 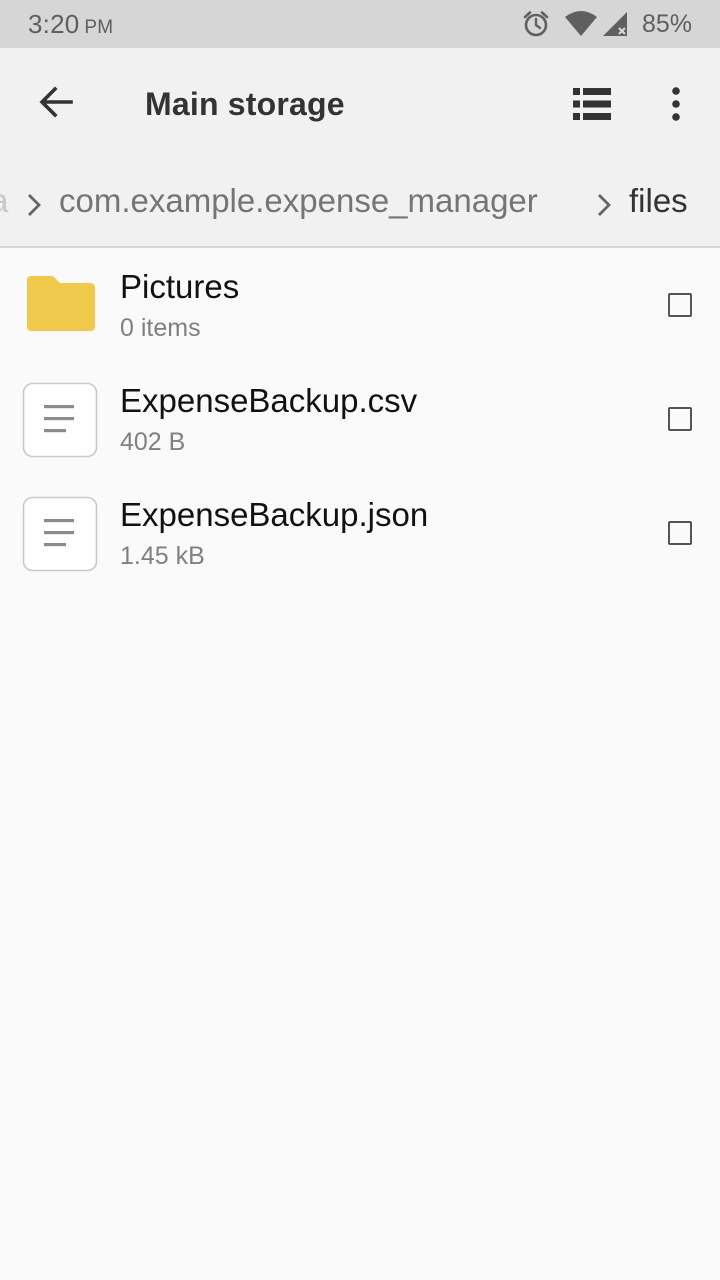 What do you see at coordinates (536, 24) in the screenshot?
I see `alarm-icon` at bounding box center [536, 24].